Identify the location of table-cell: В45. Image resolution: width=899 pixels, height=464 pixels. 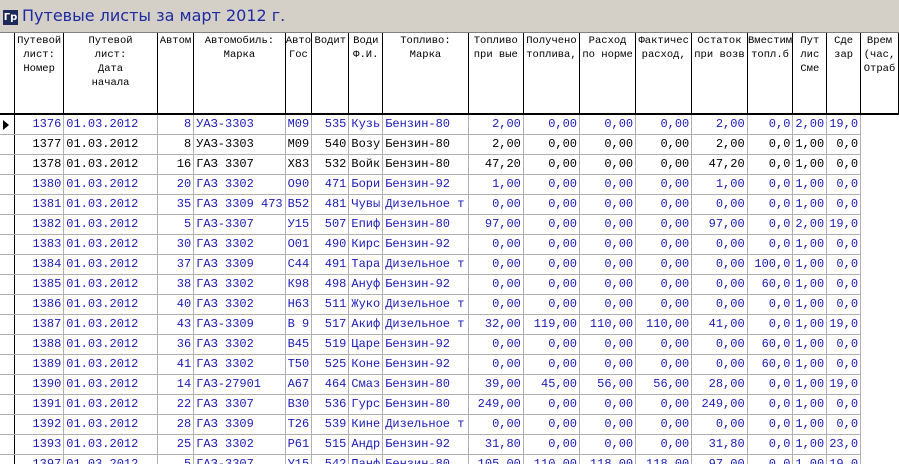
(298, 345).